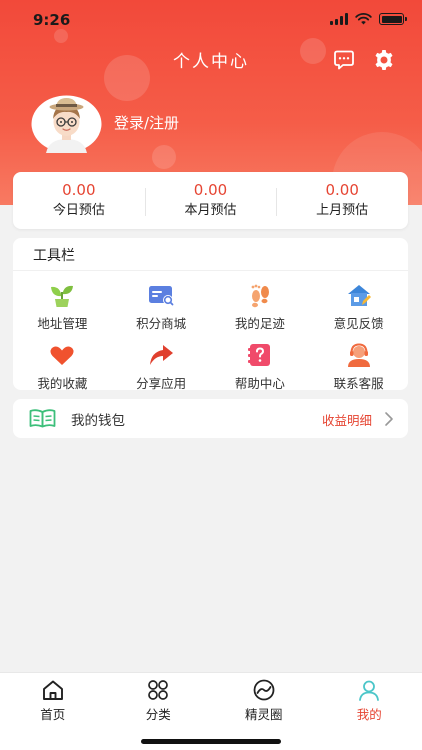  What do you see at coordinates (393, 19) in the screenshot?
I see `battery-icon` at bounding box center [393, 19].